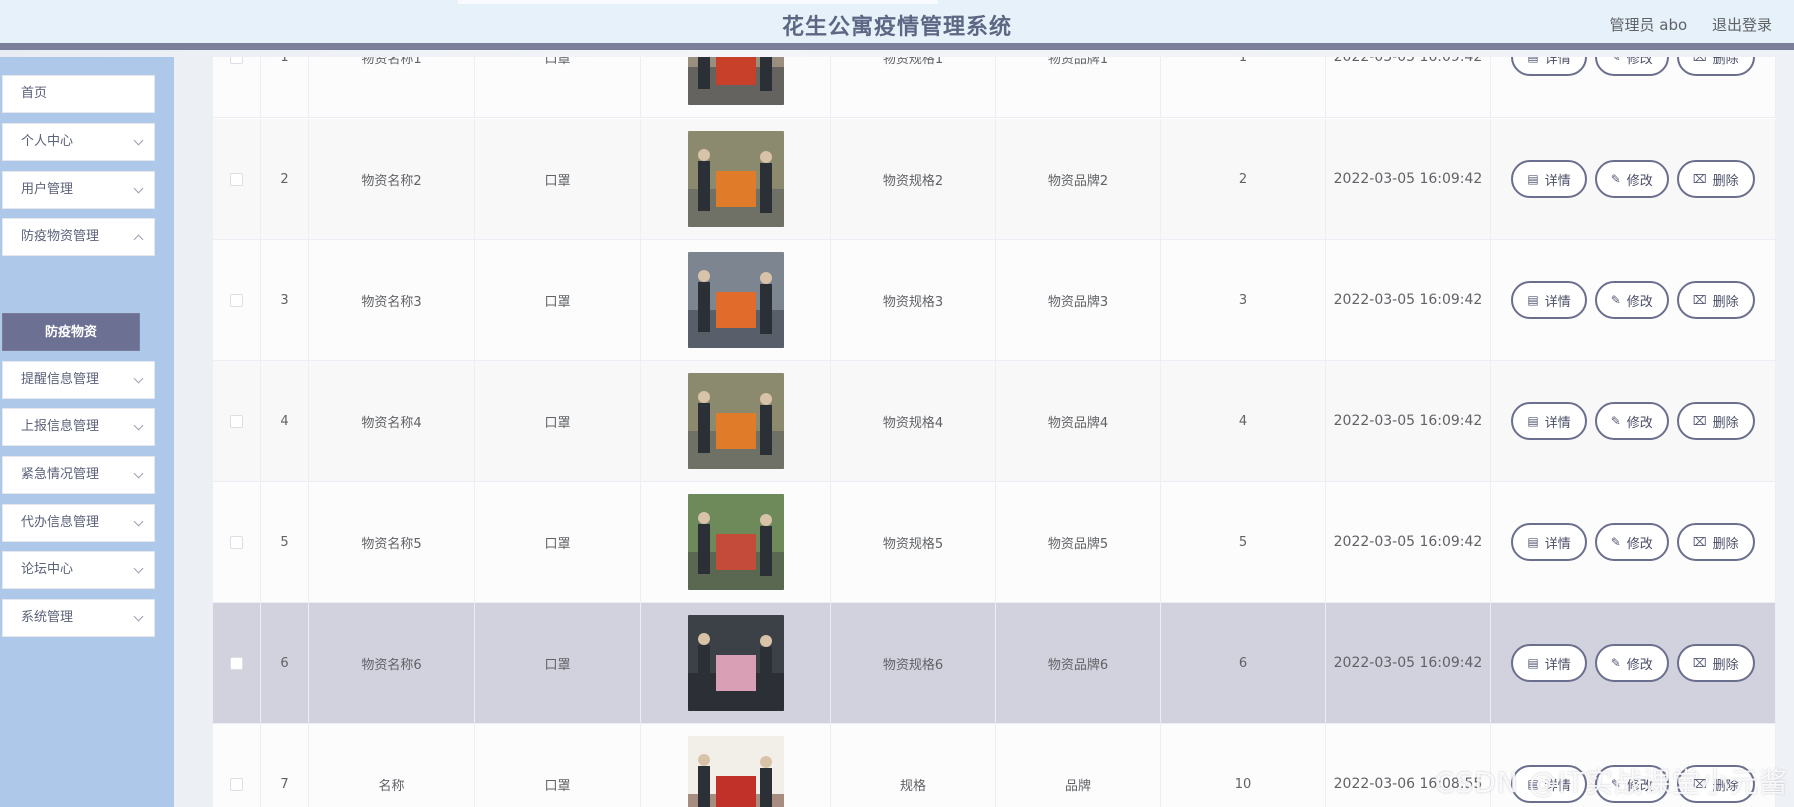 The image size is (1794, 807). I want to click on qty-text: 1, so click(1243, 61).